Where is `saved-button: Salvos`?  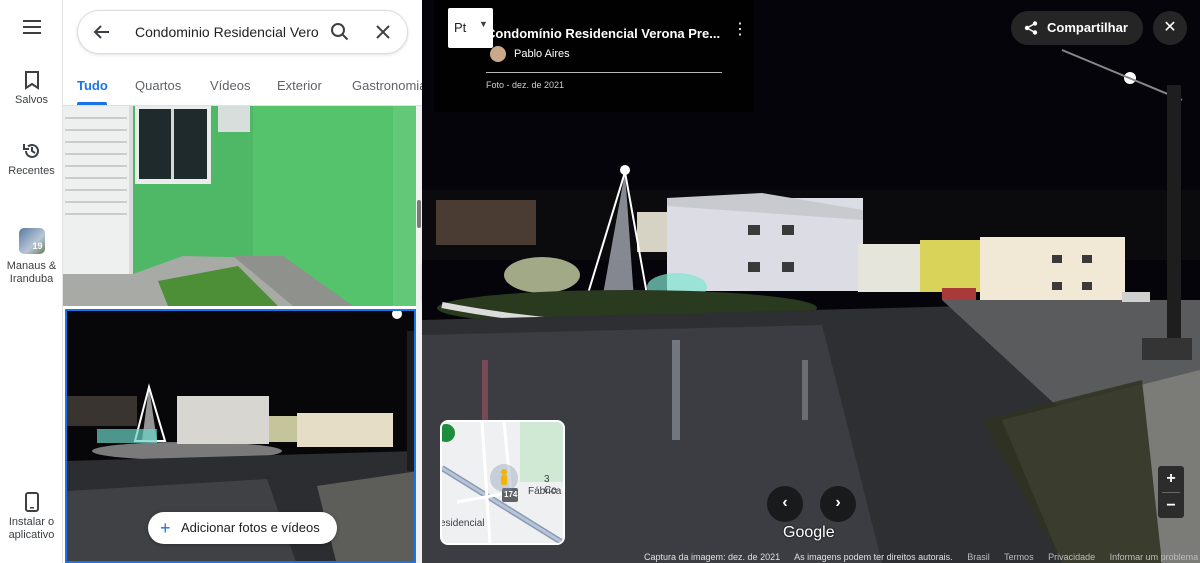
saved-button: Salvos is located at coordinates (31, 88).